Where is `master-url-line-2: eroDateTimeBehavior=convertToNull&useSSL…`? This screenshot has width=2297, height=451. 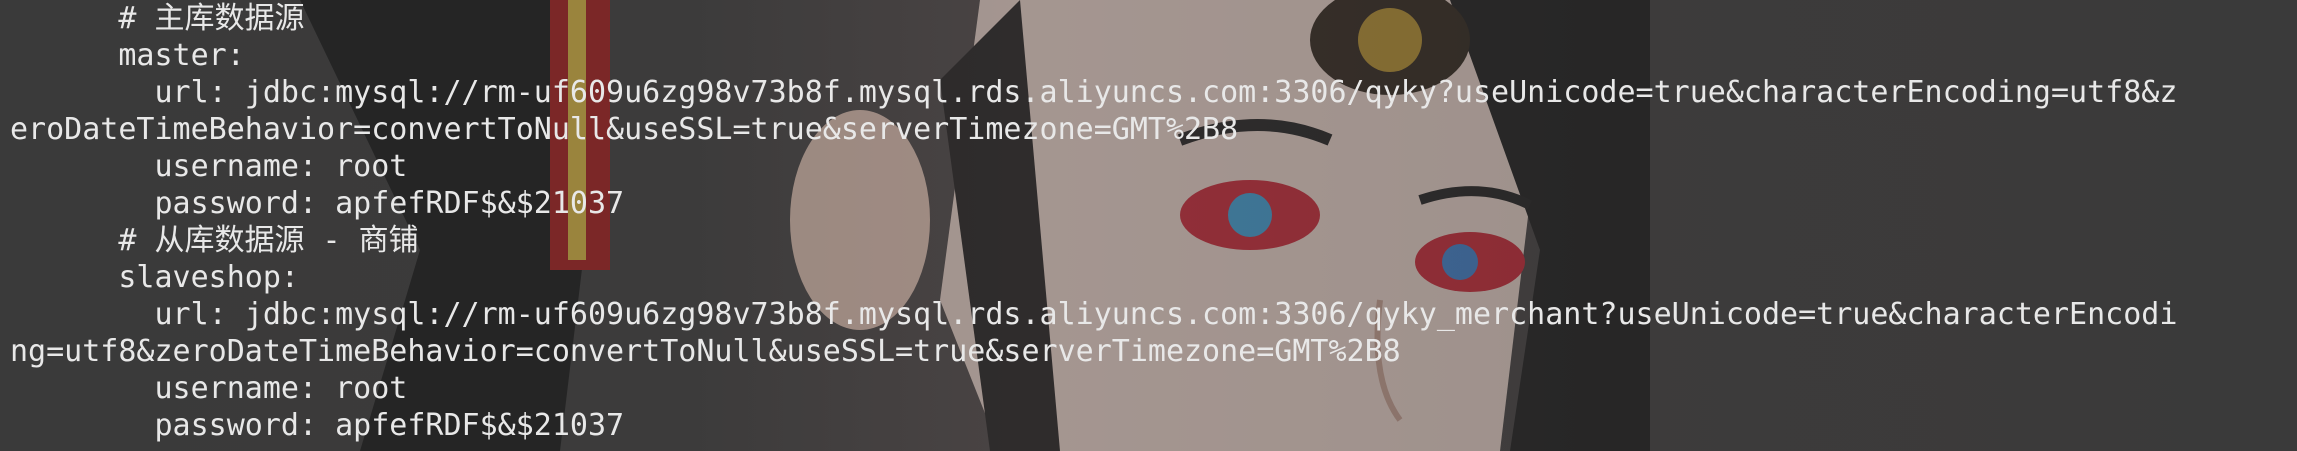
master-url-line-2: eroDateTimeBehavior=convertToNull&useSSL… is located at coordinates (624, 129).